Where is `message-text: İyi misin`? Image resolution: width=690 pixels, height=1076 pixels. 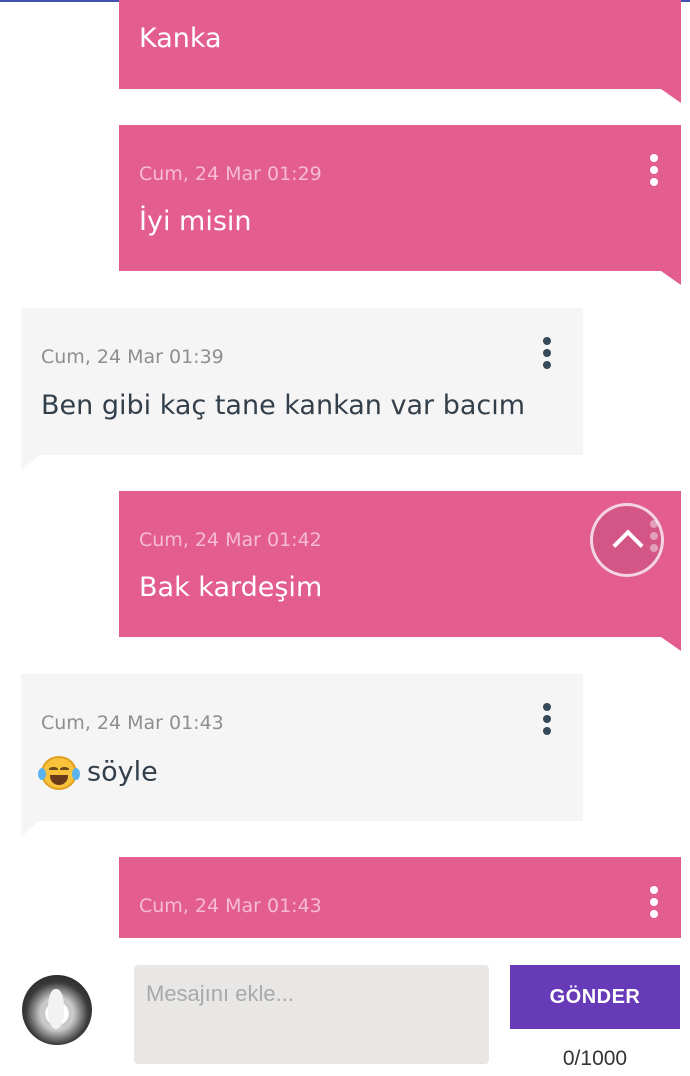
message-text: İyi misin is located at coordinates (195, 221).